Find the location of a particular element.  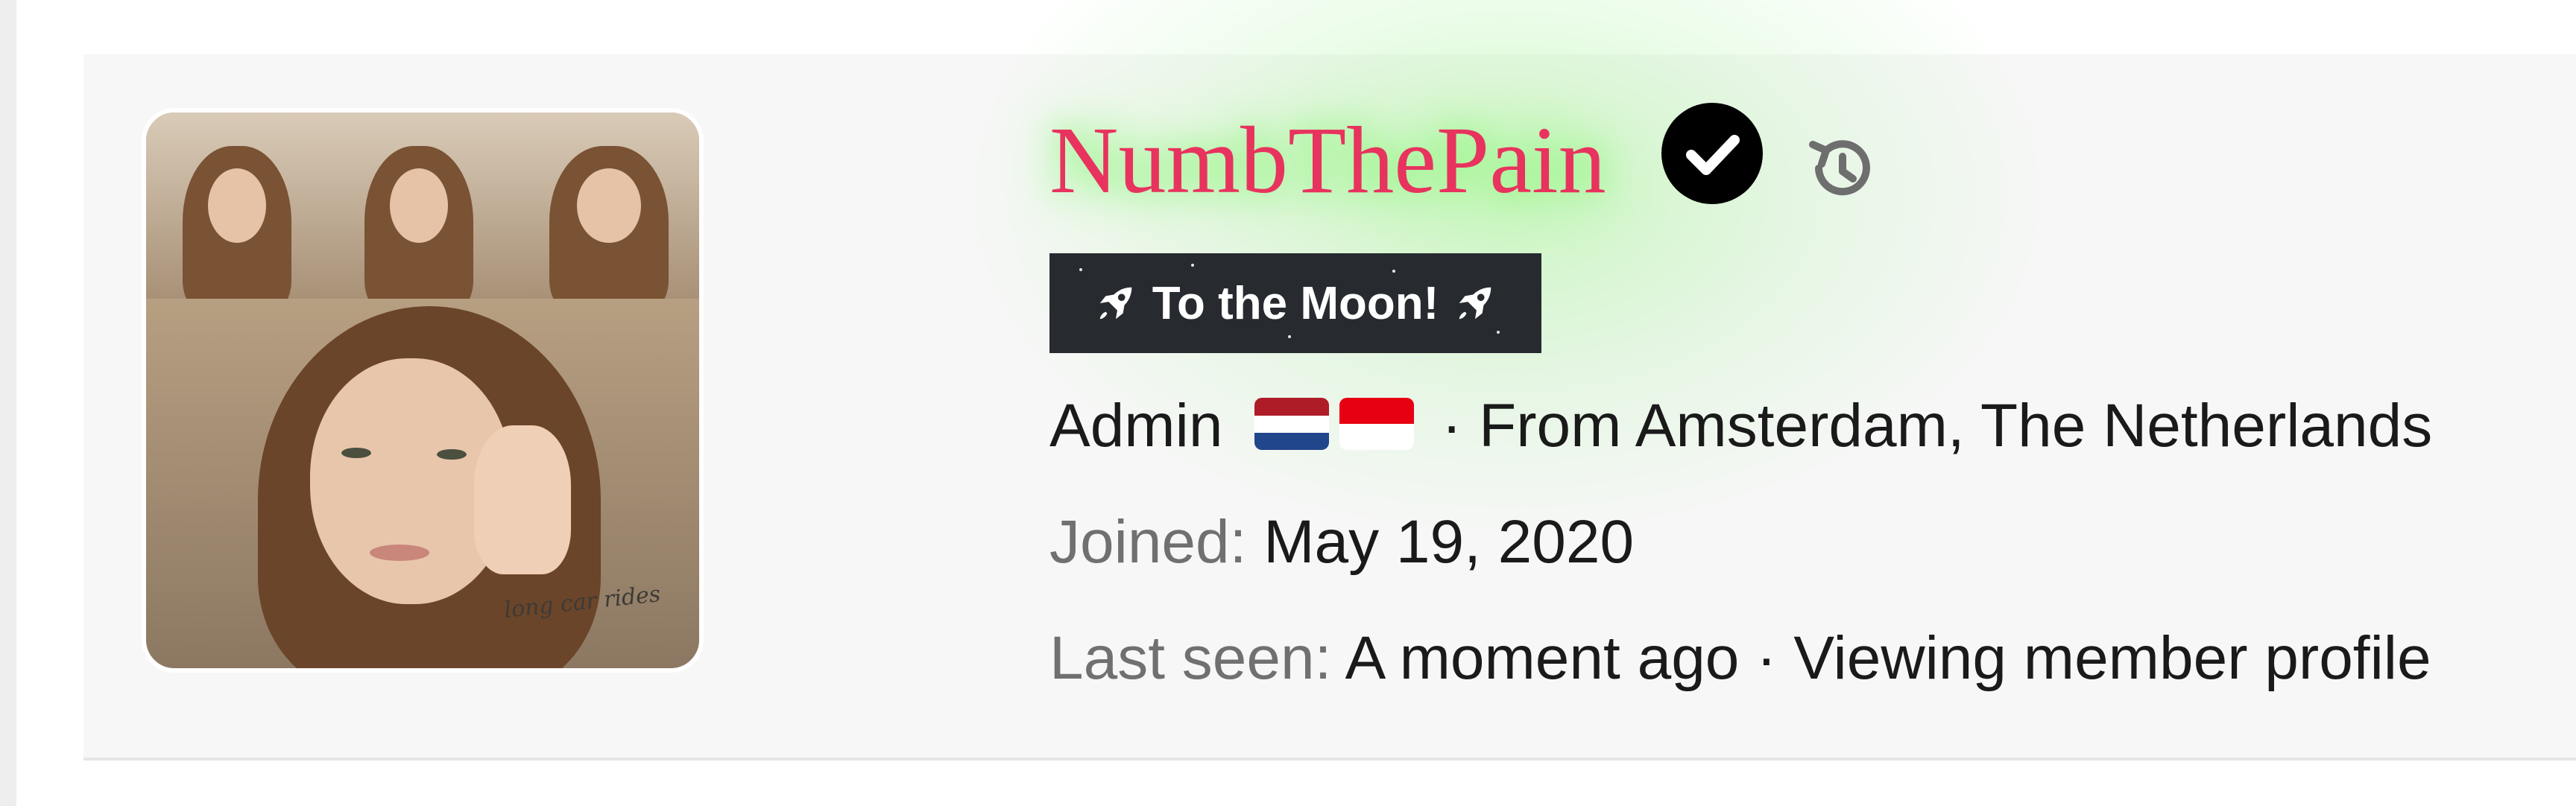

last-seen-time: A moment ago is located at coordinates (1542, 658).